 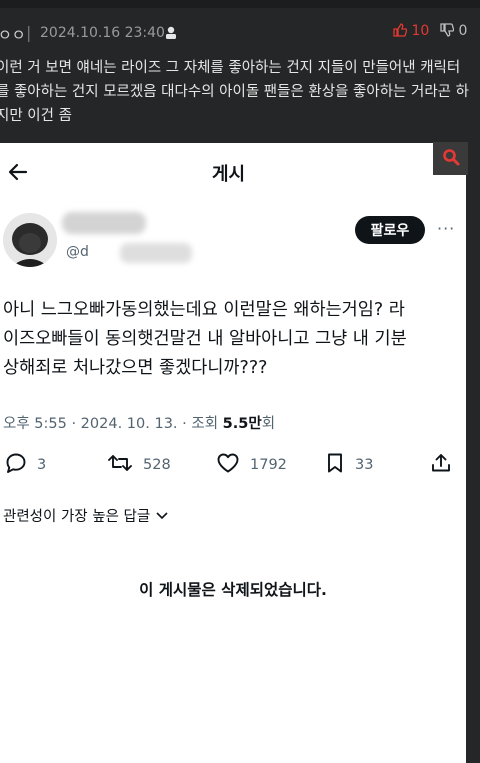 What do you see at coordinates (135, 368) in the screenshot?
I see `tweet-line: 상해죄로 처나갔으면 좋겠다니까???` at bounding box center [135, 368].